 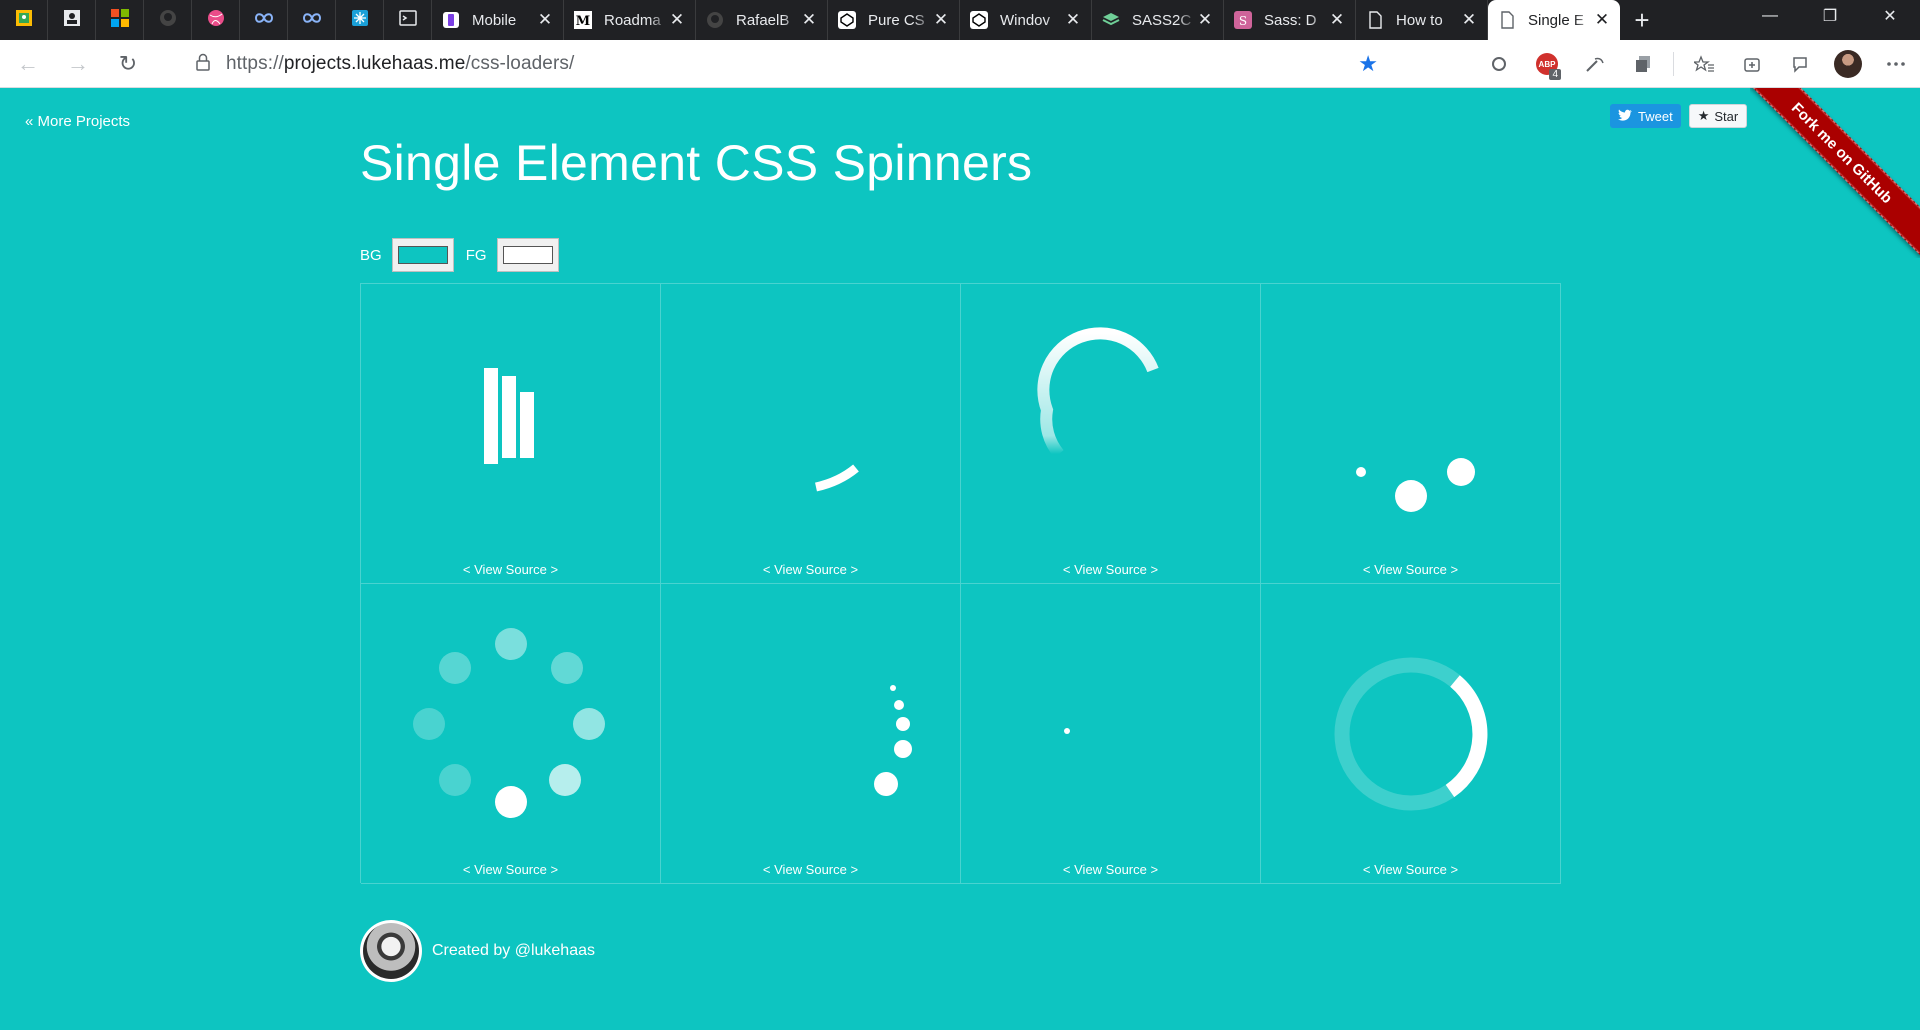 I want to click on loader-ring-arc, so click(x=1098, y=392).